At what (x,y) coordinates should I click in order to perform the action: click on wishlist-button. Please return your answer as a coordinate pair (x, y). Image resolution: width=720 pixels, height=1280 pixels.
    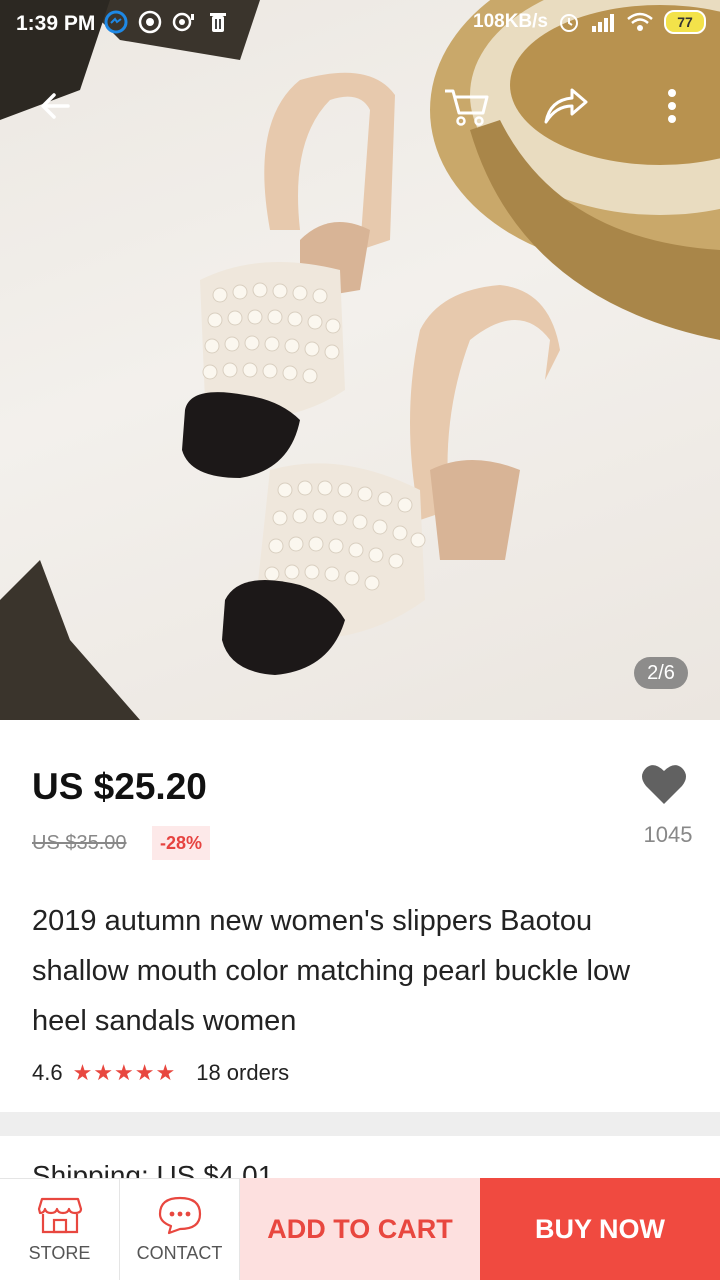
    Looking at the image, I should click on (668, 787).